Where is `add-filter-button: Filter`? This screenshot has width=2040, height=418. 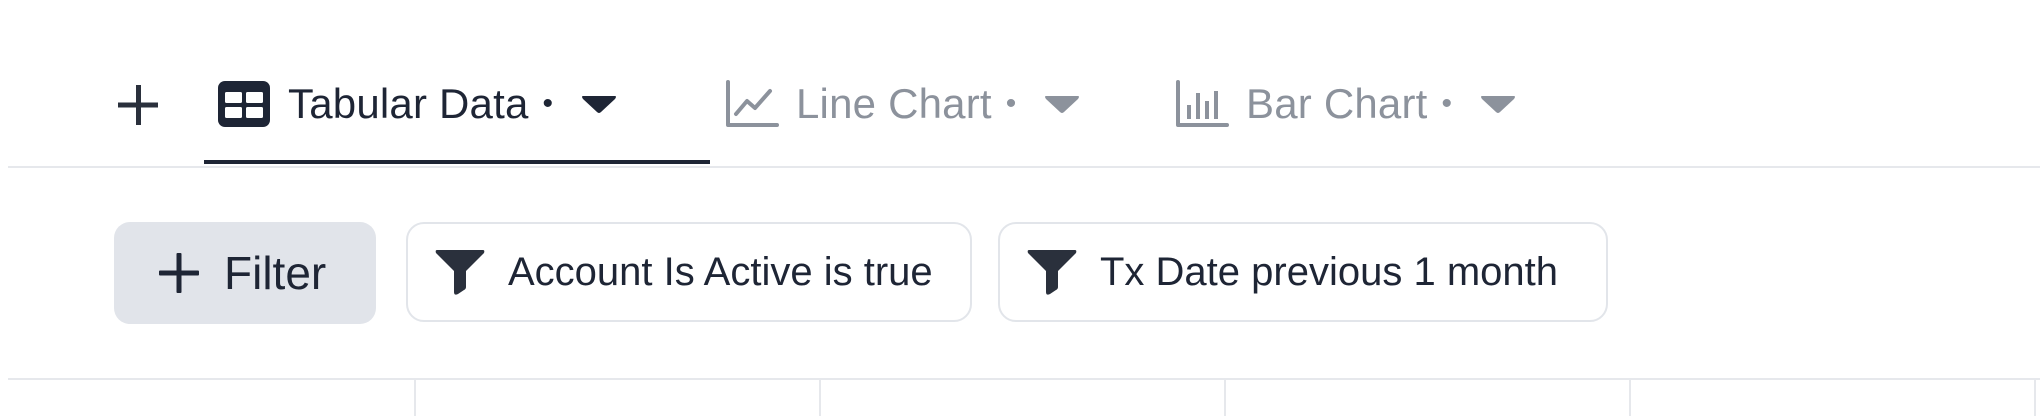
add-filter-button: Filter is located at coordinates (245, 273).